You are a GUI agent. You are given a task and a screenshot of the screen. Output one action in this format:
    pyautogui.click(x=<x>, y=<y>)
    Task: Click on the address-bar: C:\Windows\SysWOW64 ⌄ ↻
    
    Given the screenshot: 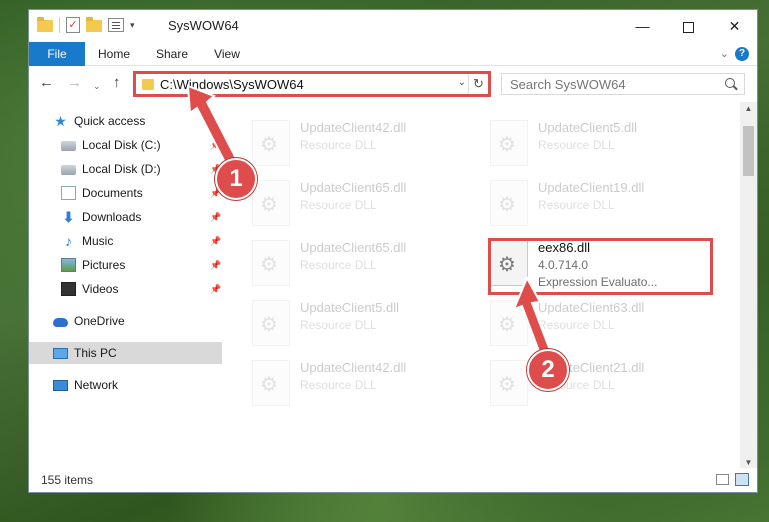 What is the action you would take?
    pyautogui.click(x=312, y=84)
    